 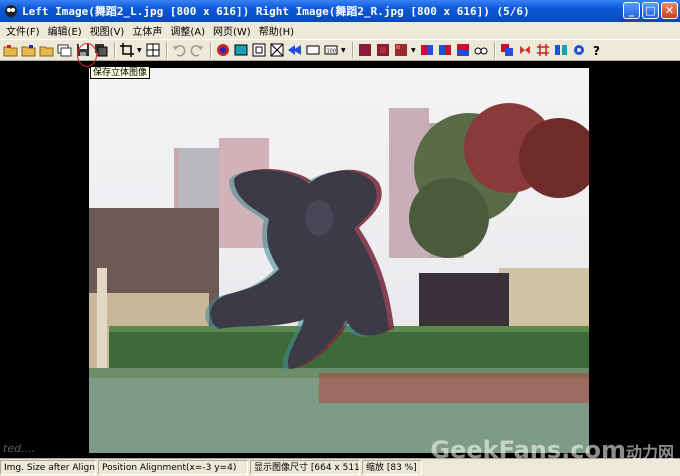 I want to click on anaglyph-mode1-icon, so click(x=365, y=50).